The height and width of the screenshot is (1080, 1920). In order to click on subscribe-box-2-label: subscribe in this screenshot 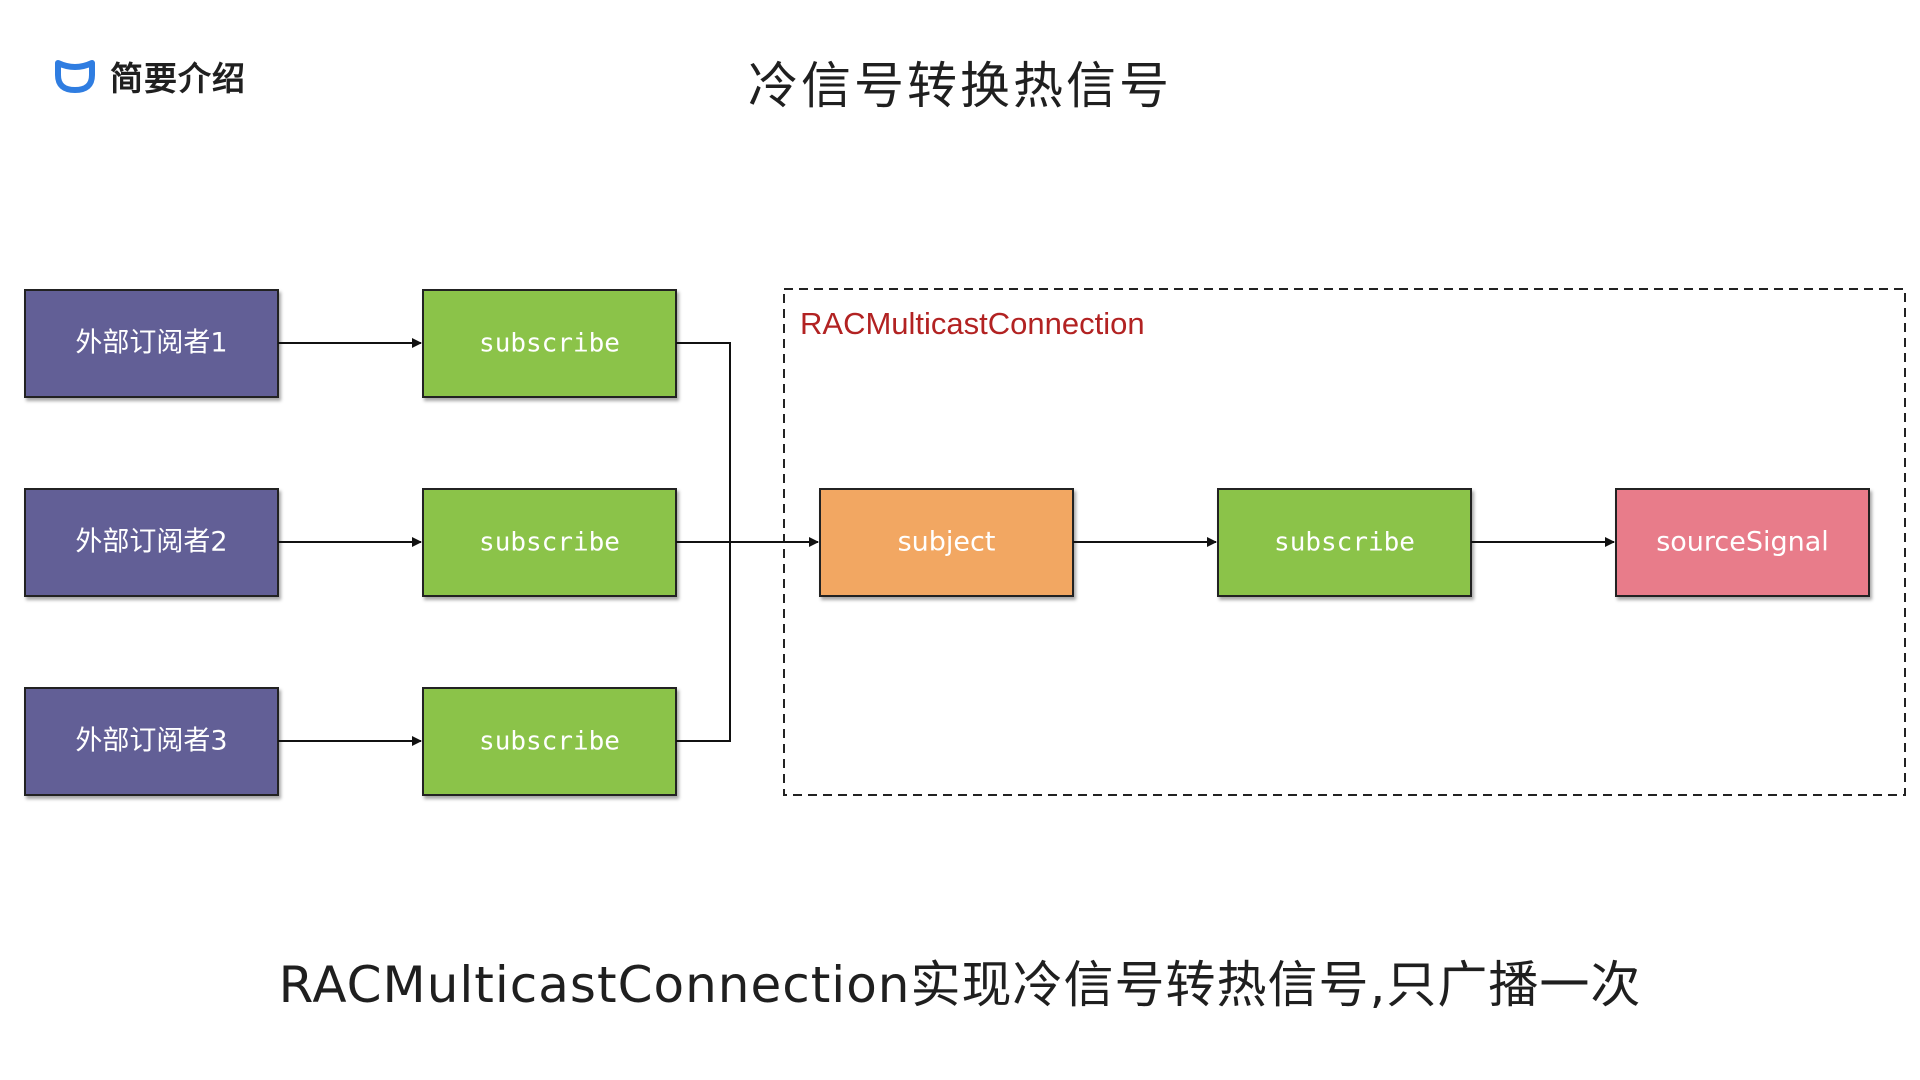, I will do `click(549, 543)`.